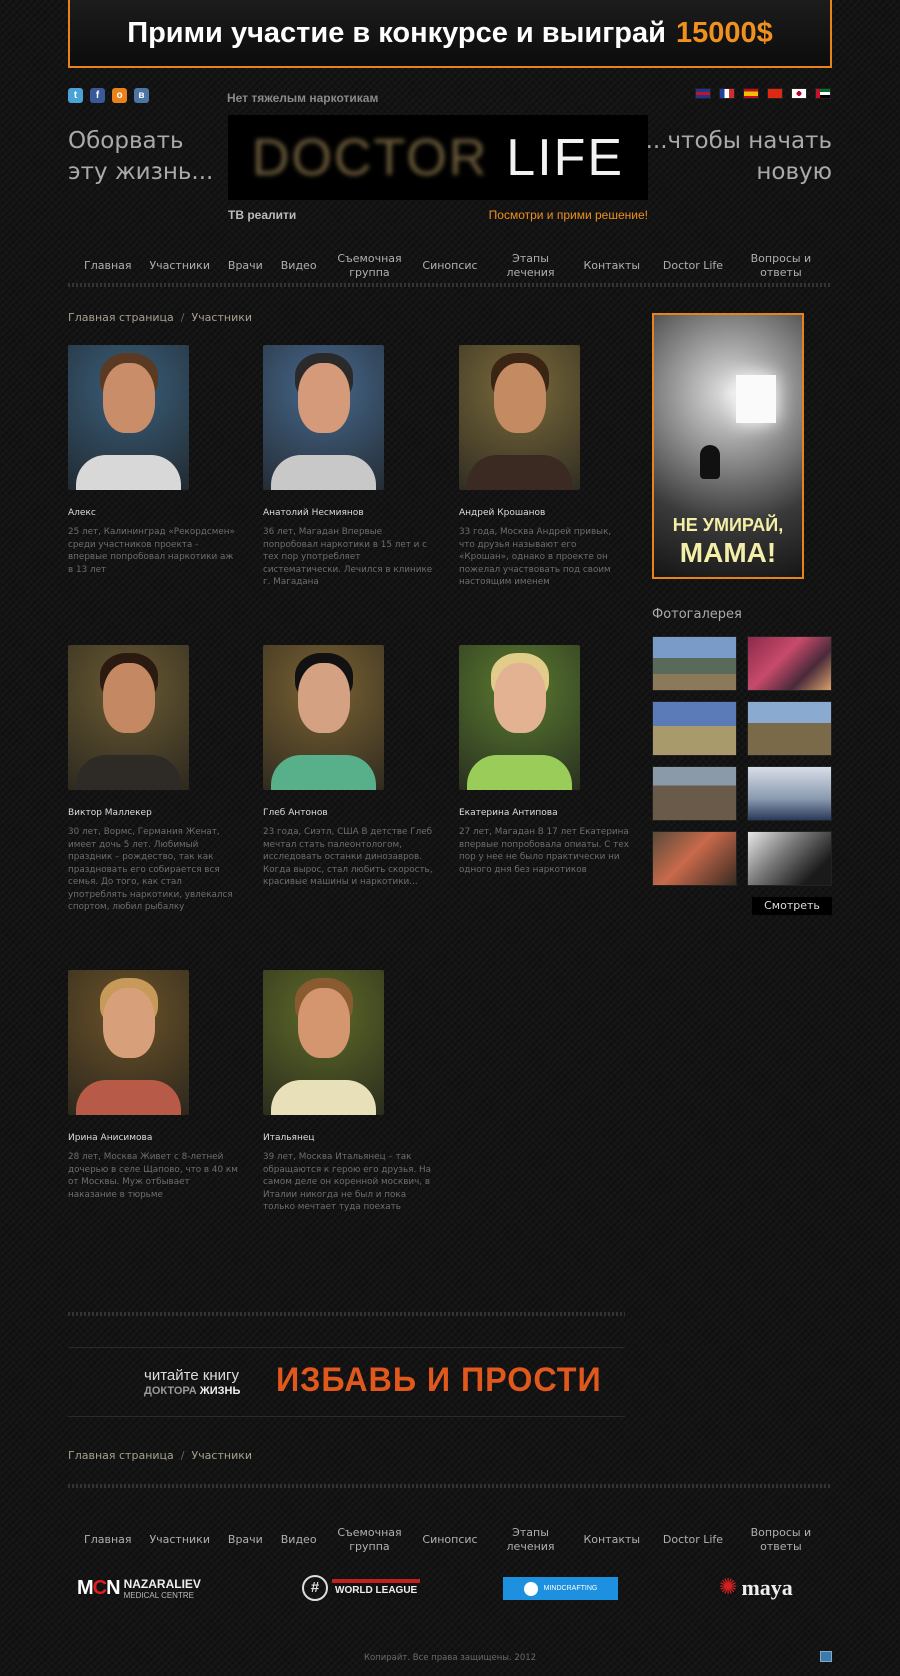  Describe the element at coordinates (153, 513) in the screenshot. I see `participant-name: Алекс` at that location.